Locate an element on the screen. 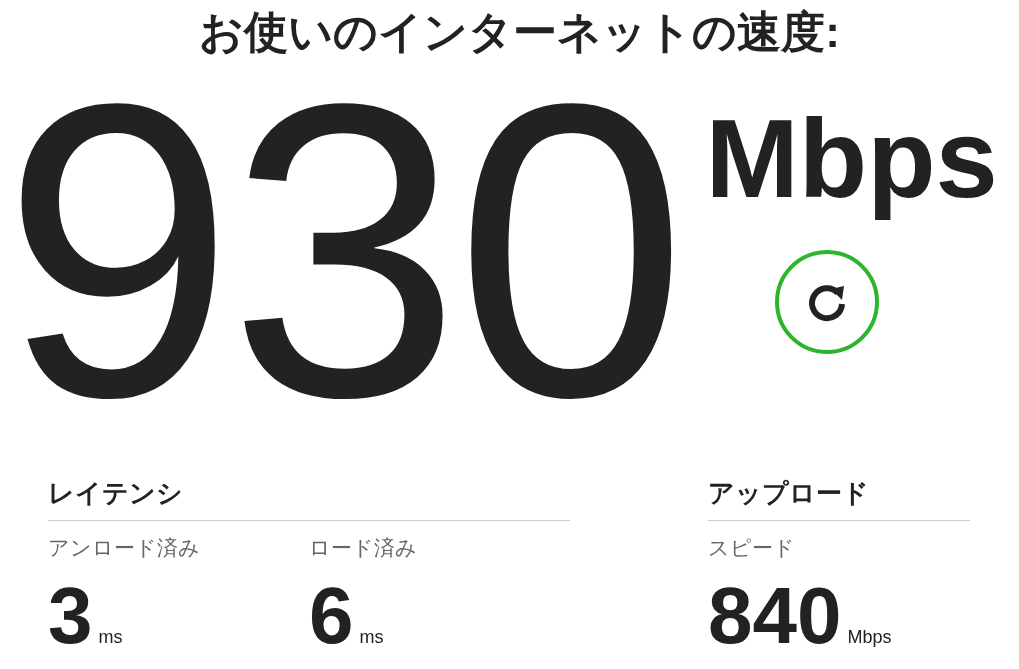 This screenshot has width=1019, height=669. metric-value: 3 is located at coordinates (70, 616).